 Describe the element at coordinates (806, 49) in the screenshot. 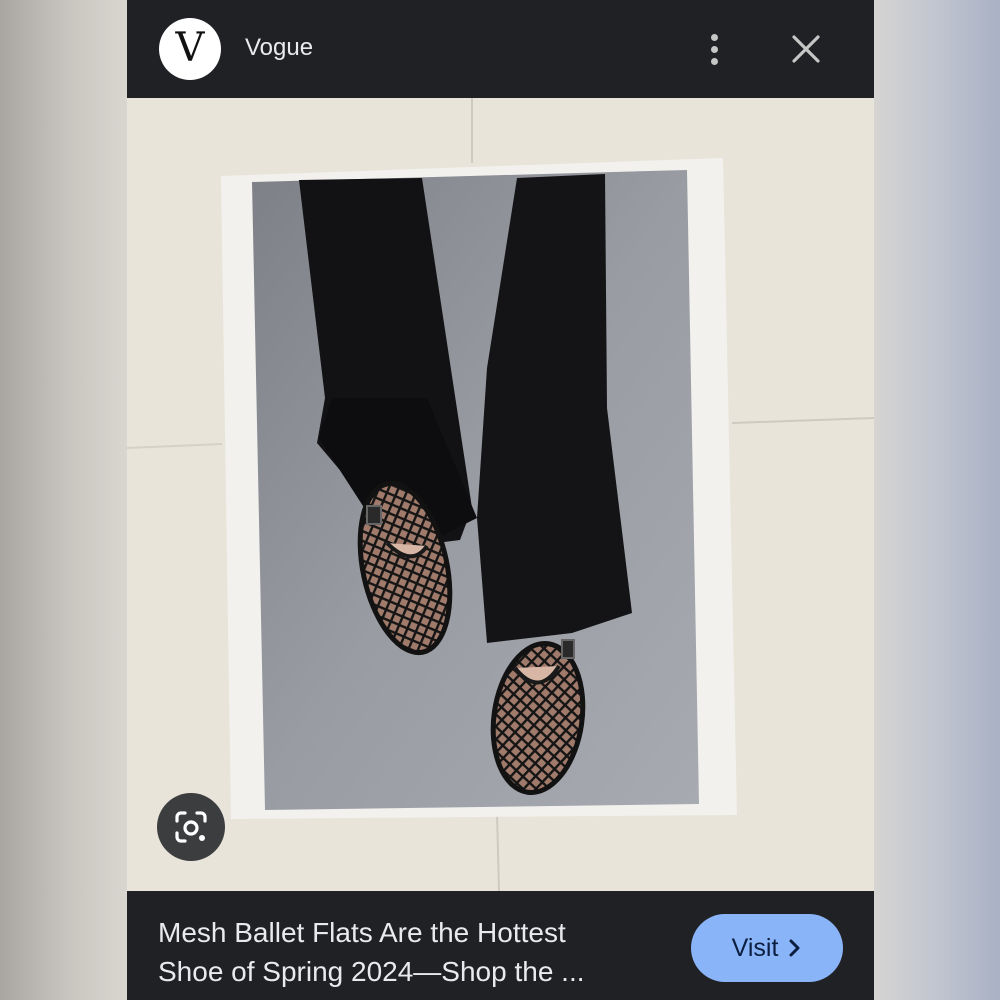

I see `close-icon` at that location.